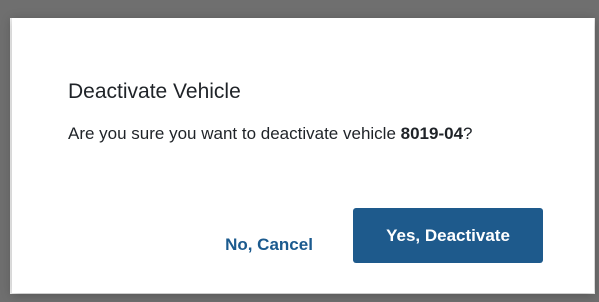 The width and height of the screenshot is (599, 302). Describe the element at coordinates (448, 235) in the screenshot. I see `deactivate-button: Yes, Deactivate` at that location.